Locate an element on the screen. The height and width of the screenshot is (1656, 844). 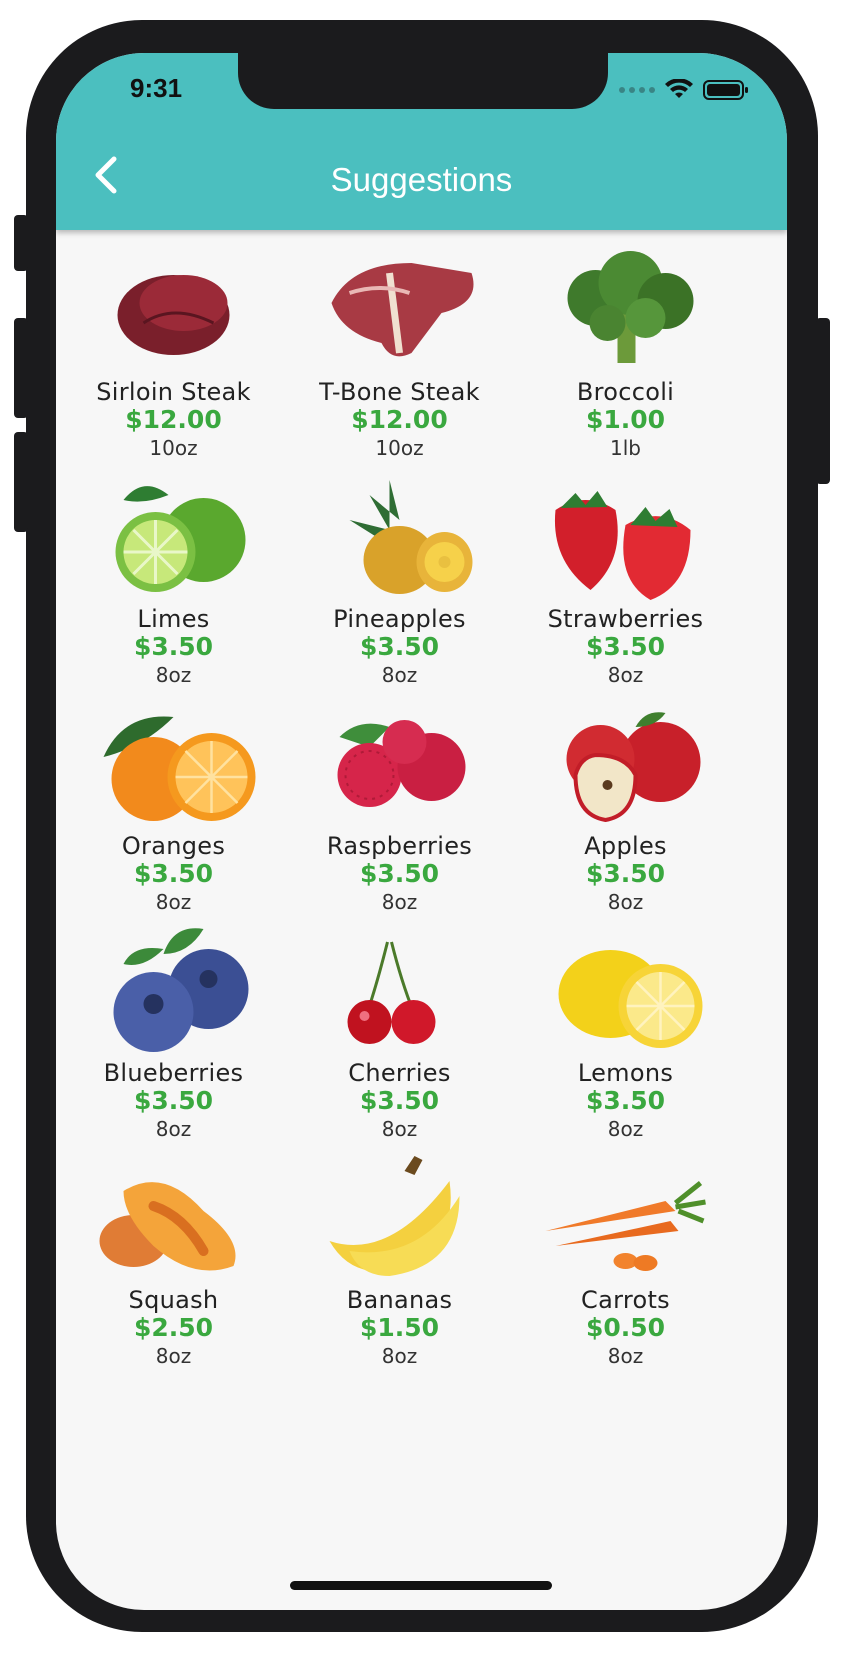
power-button is located at coordinates (823, 401).